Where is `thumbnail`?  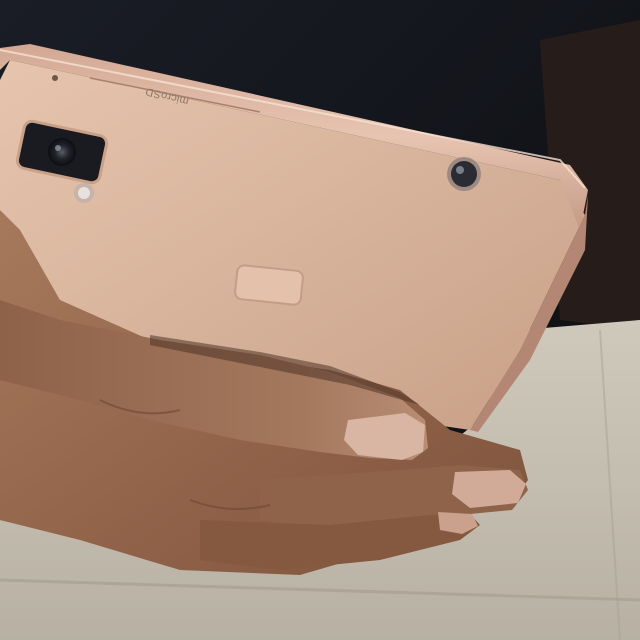 thumbnail is located at coordinates (384, 436).